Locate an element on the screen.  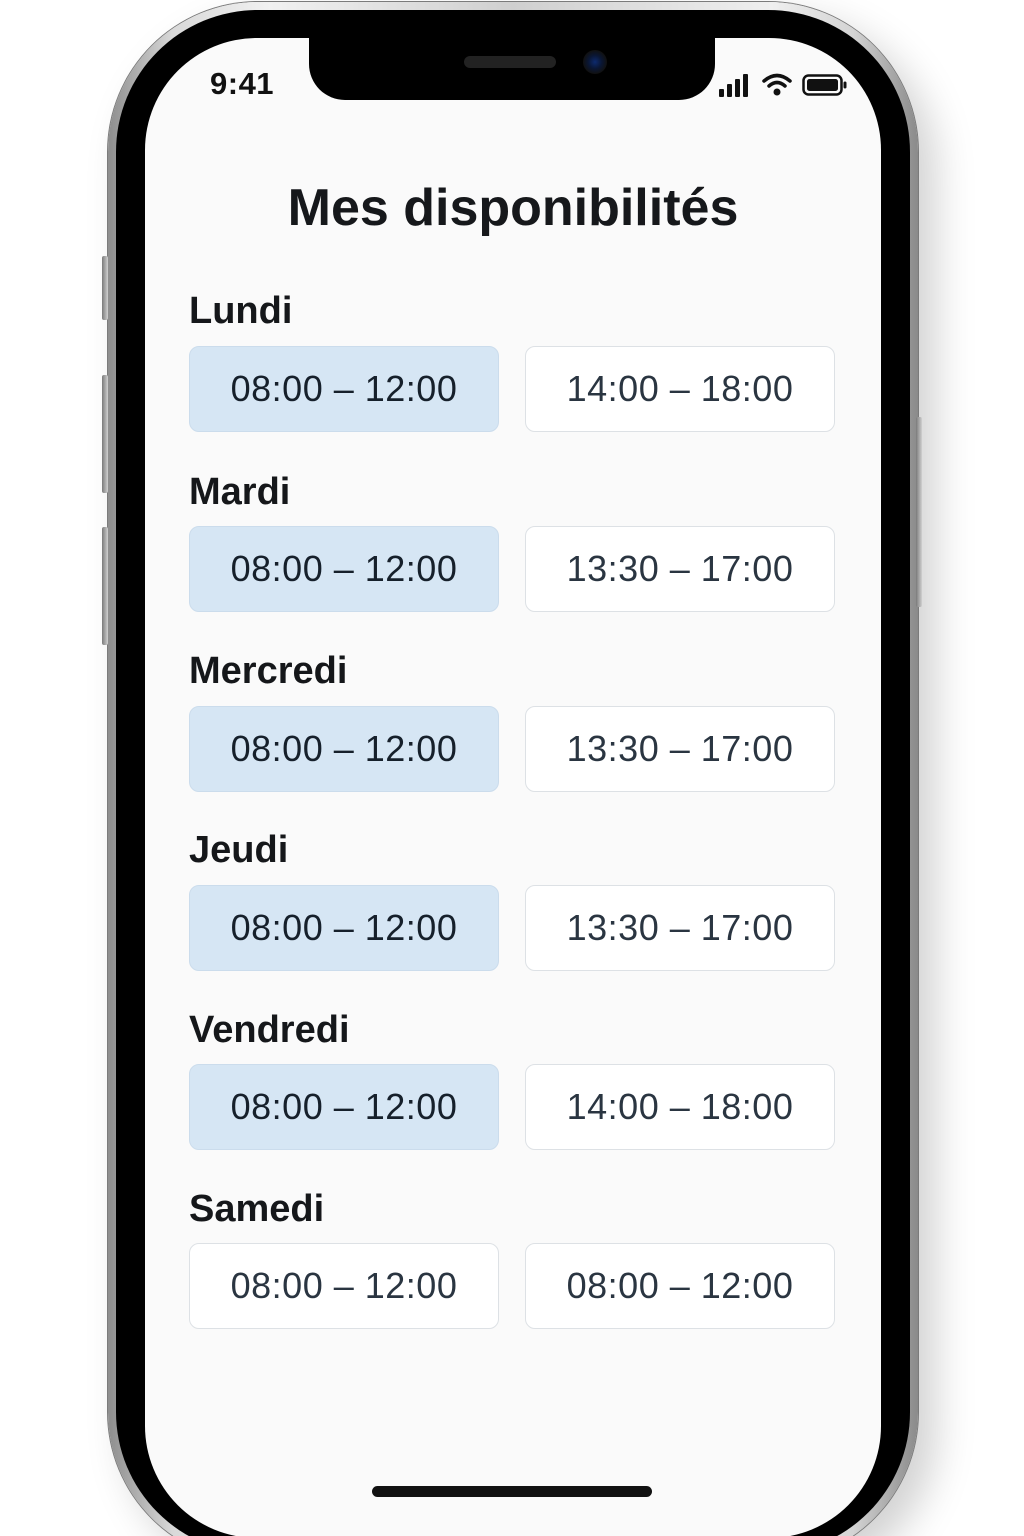
status-time: 9:41 is located at coordinates (242, 83).